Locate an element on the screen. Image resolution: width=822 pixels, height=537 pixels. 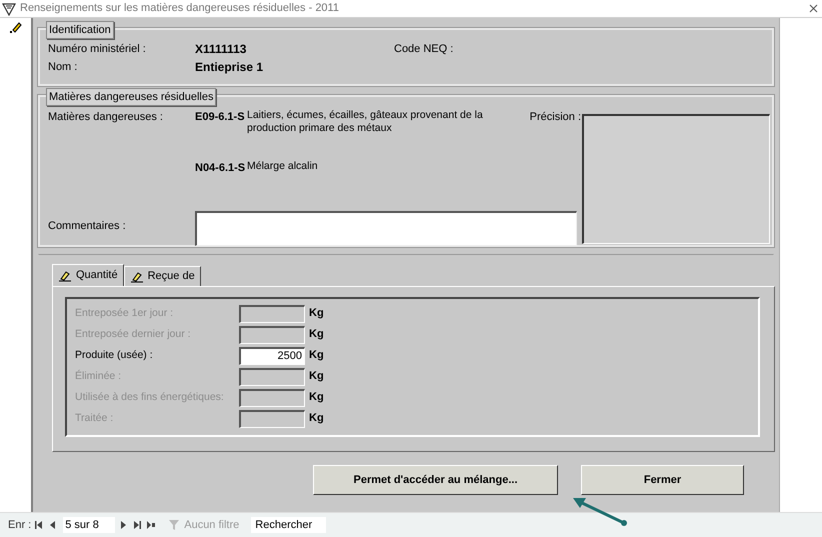
field-label: Commentaires : is located at coordinates (87, 226).